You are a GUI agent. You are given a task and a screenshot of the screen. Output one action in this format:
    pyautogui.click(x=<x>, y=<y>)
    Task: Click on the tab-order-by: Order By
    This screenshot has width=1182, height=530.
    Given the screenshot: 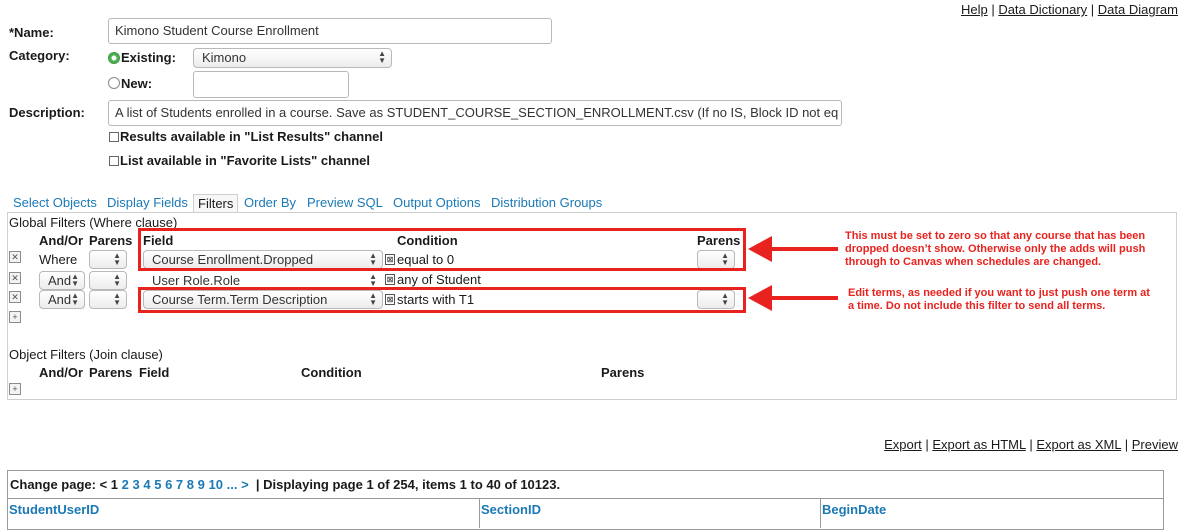 What is the action you would take?
    pyautogui.click(x=270, y=202)
    